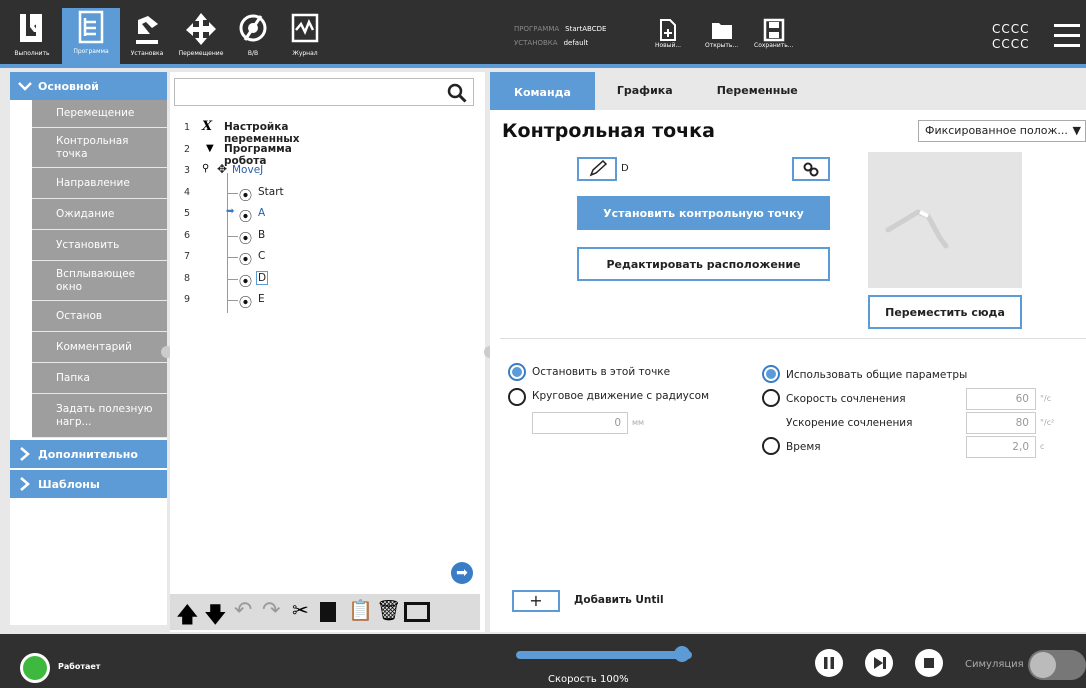 The height and width of the screenshot is (688, 1086). What do you see at coordinates (79, 666) in the screenshot?
I see `robot-status: Работает` at bounding box center [79, 666].